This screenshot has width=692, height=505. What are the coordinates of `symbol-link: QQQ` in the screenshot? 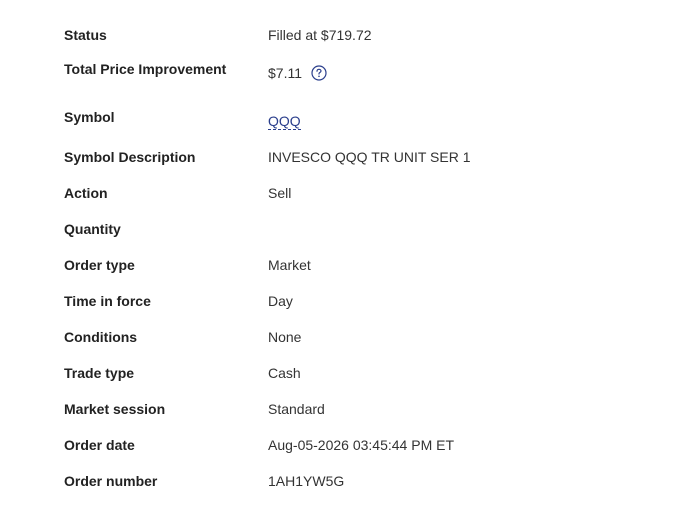 It's located at (284, 121).